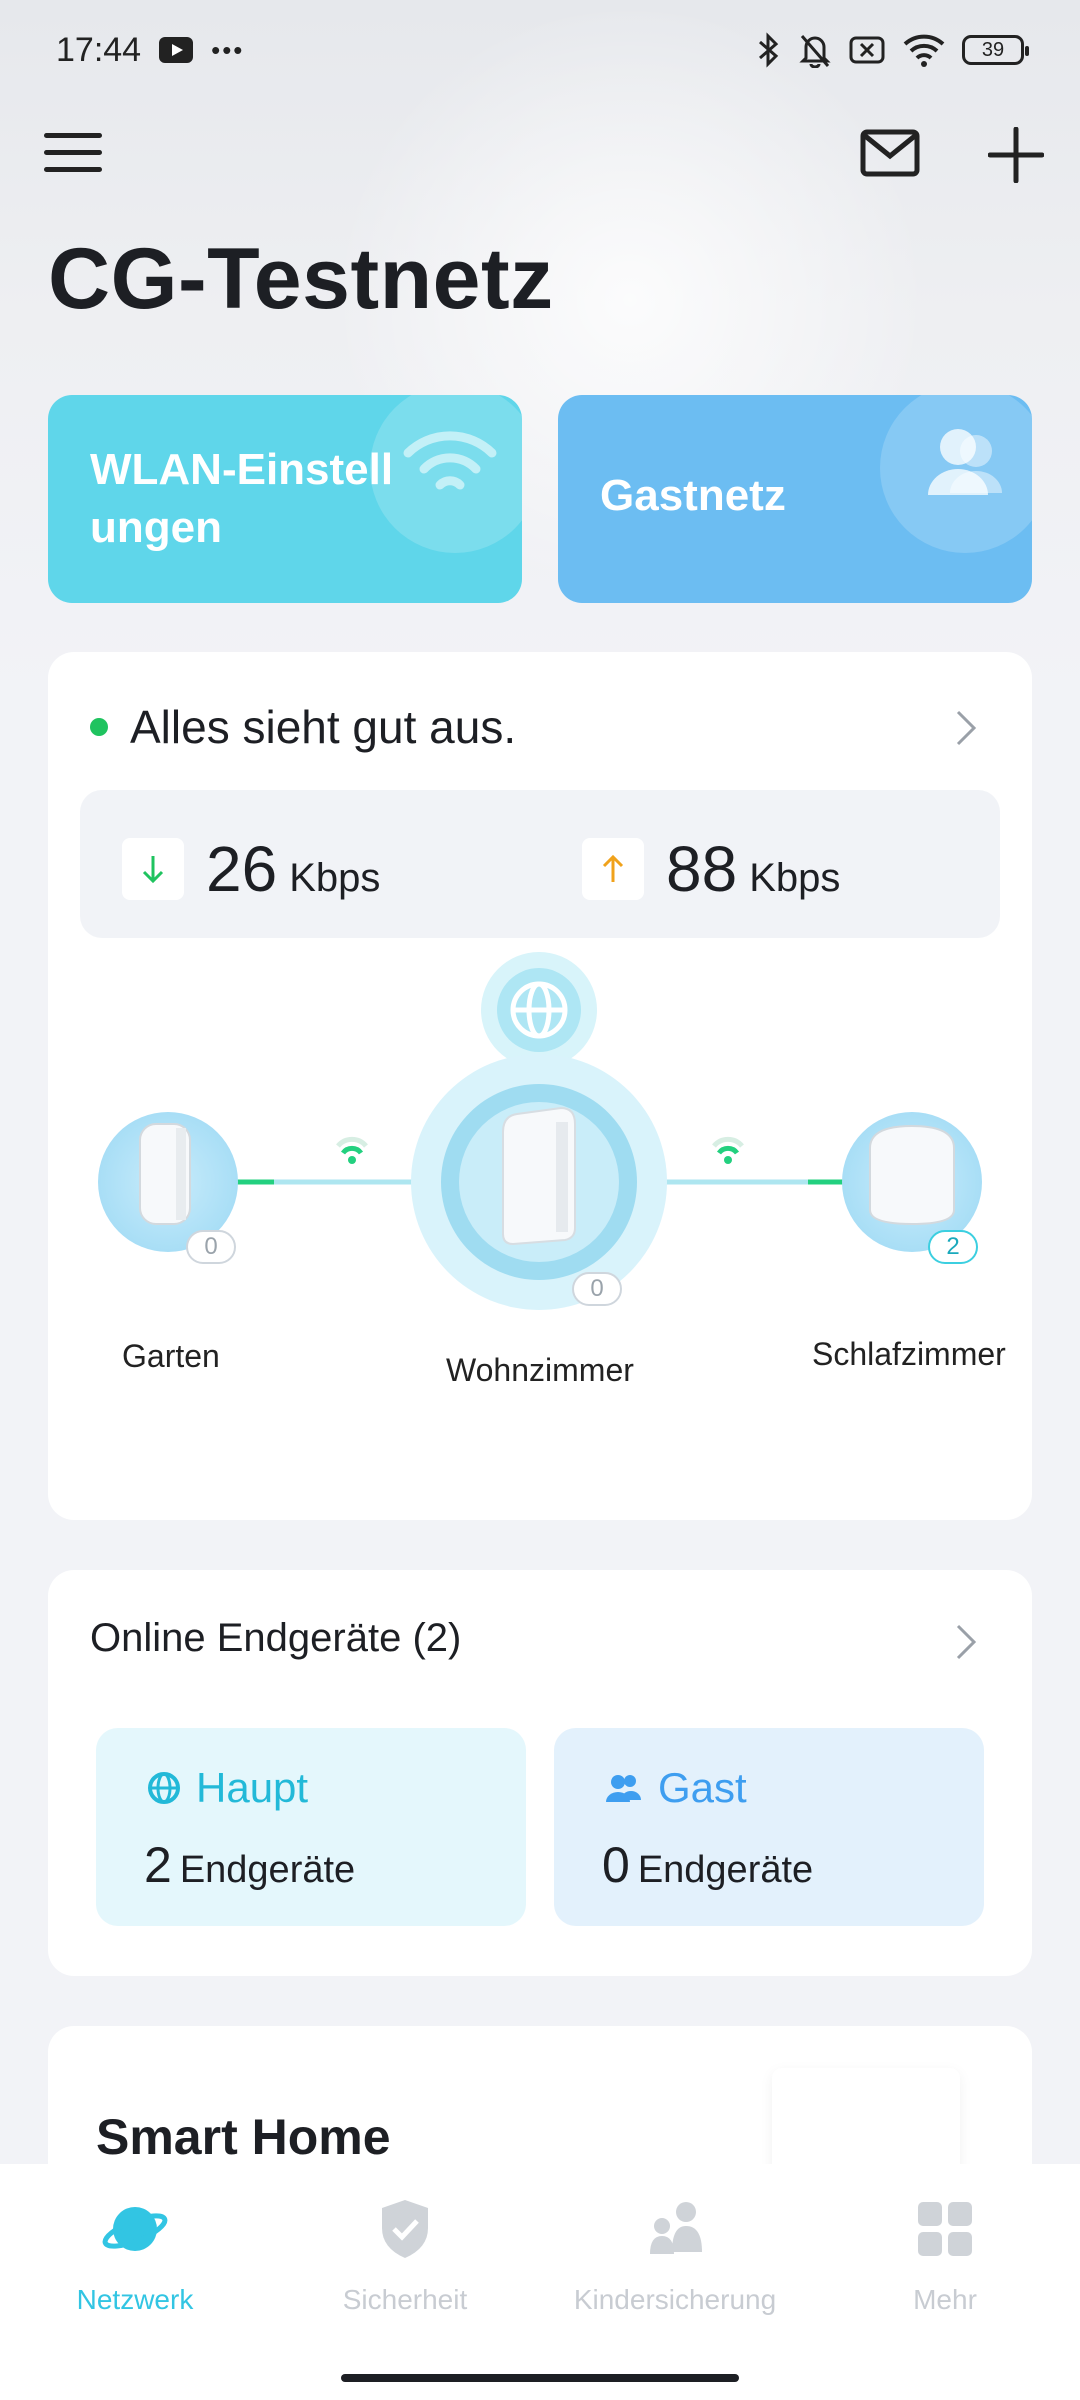 The height and width of the screenshot is (2400, 1080). What do you see at coordinates (693, 495) in the screenshot?
I see `guest-network-label: Gastnetz` at bounding box center [693, 495].